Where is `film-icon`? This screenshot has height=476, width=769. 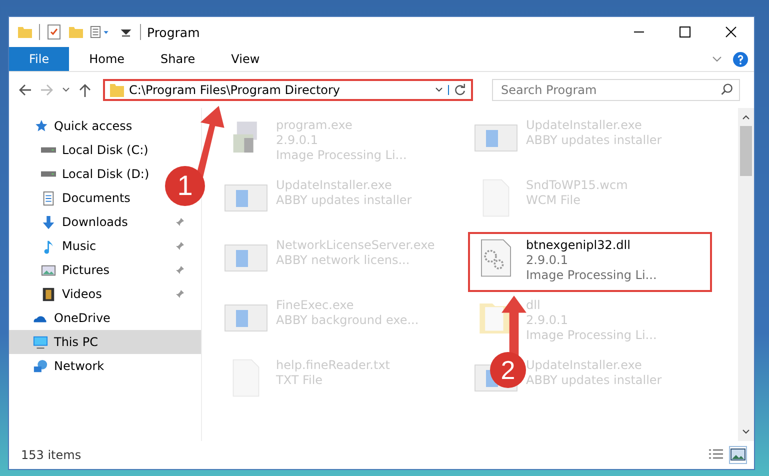
film-icon is located at coordinates (48, 294).